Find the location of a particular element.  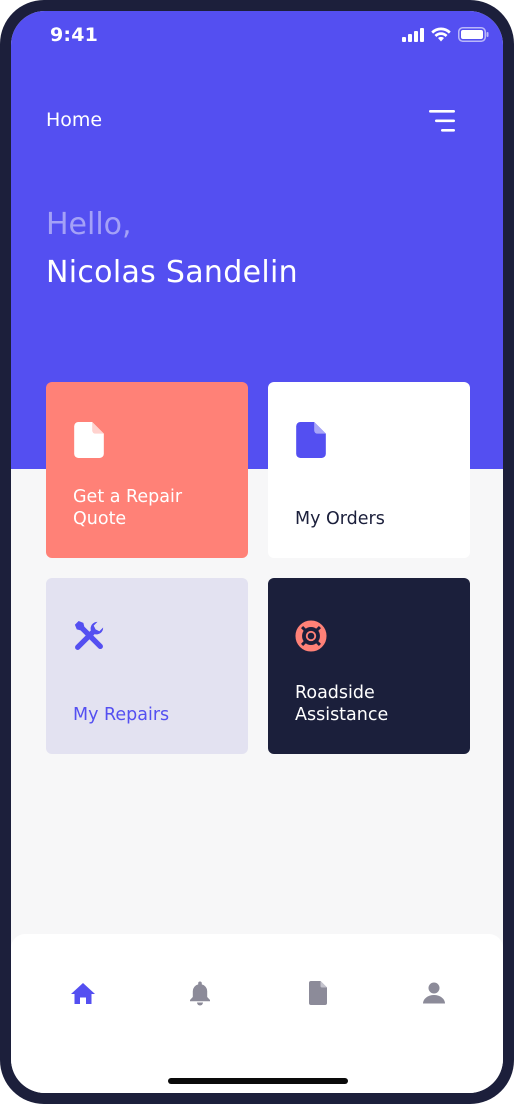

tile-label: Roadside Assistance is located at coordinates (342, 704).